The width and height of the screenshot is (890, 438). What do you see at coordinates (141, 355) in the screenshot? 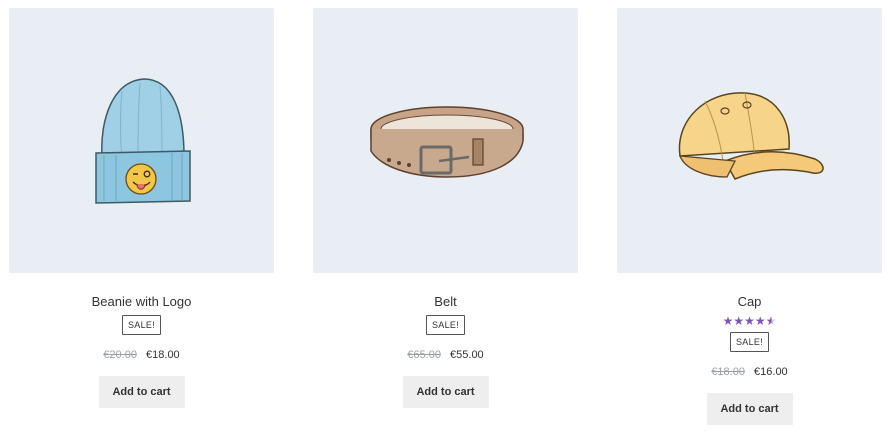
I see `price: €20.00 €18.00` at bounding box center [141, 355].